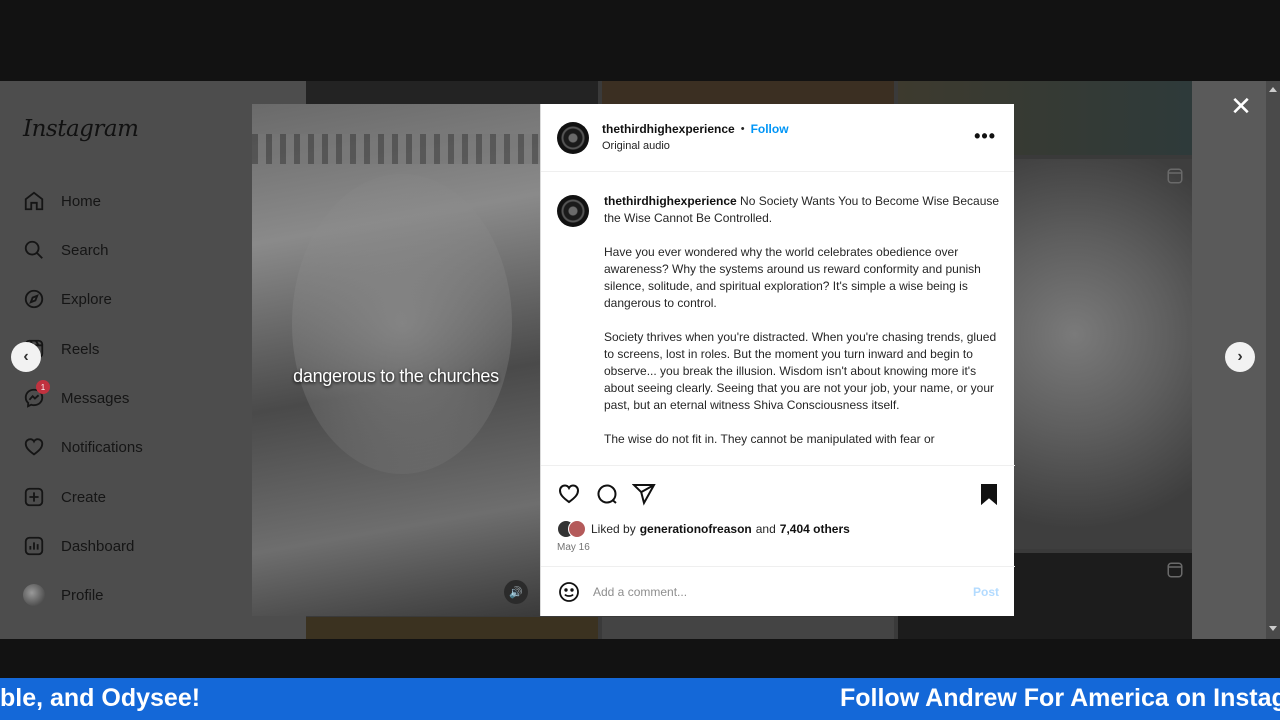 This screenshot has height=720, width=1280. I want to click on sidebar-item-search: Search, so click(65, 250).